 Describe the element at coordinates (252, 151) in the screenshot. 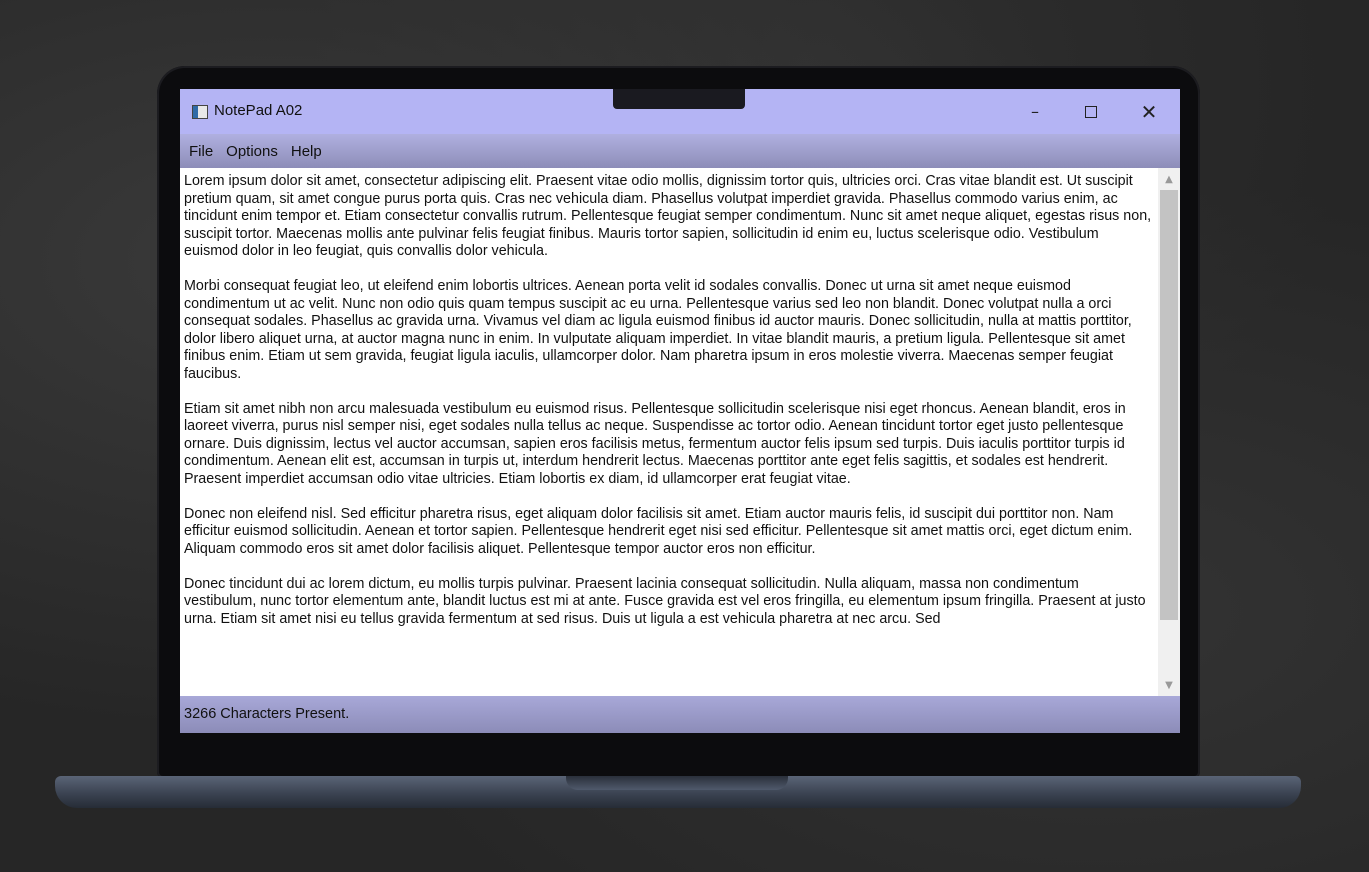

I see `menu-options: Options` at that location.